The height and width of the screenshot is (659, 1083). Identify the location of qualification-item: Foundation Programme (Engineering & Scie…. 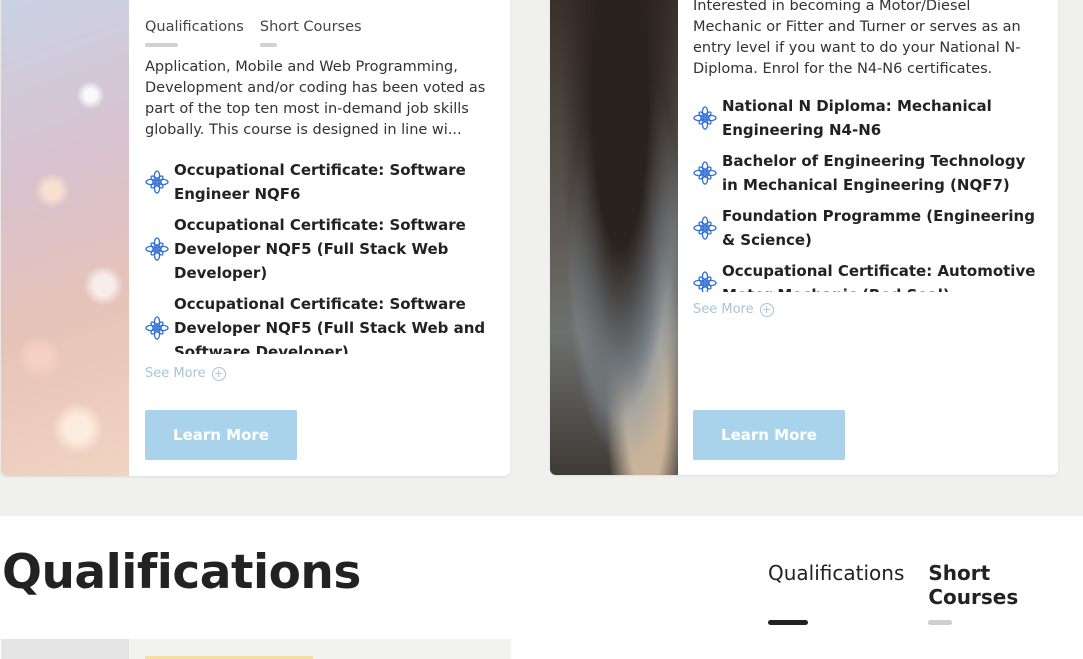
(867, 228).